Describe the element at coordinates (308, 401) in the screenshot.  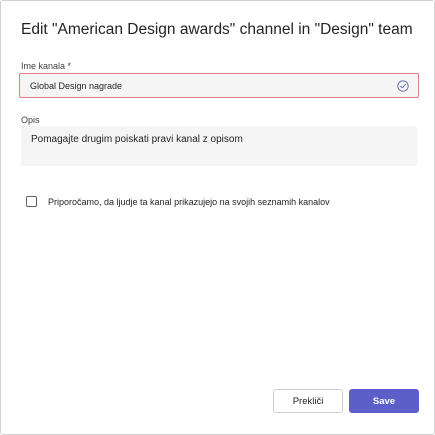
I see `cancel-button: Prekliči` at that location.